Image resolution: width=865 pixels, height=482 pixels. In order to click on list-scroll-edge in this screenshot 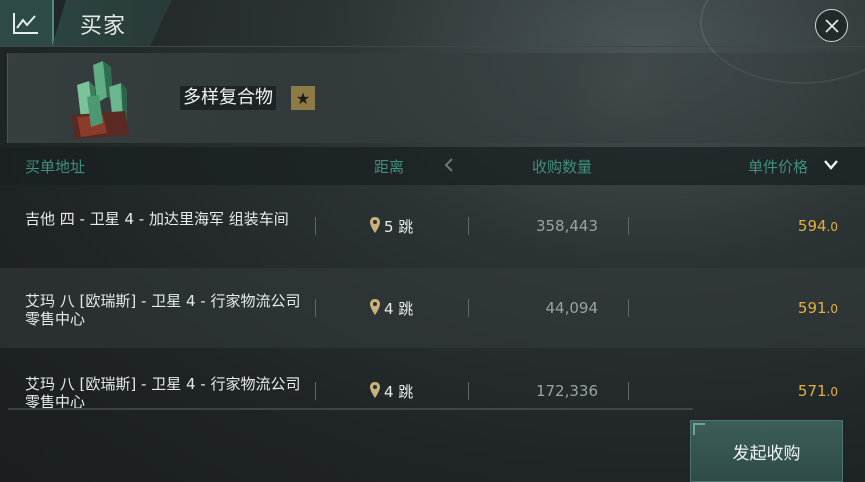, I will do `click(350, 409)`.